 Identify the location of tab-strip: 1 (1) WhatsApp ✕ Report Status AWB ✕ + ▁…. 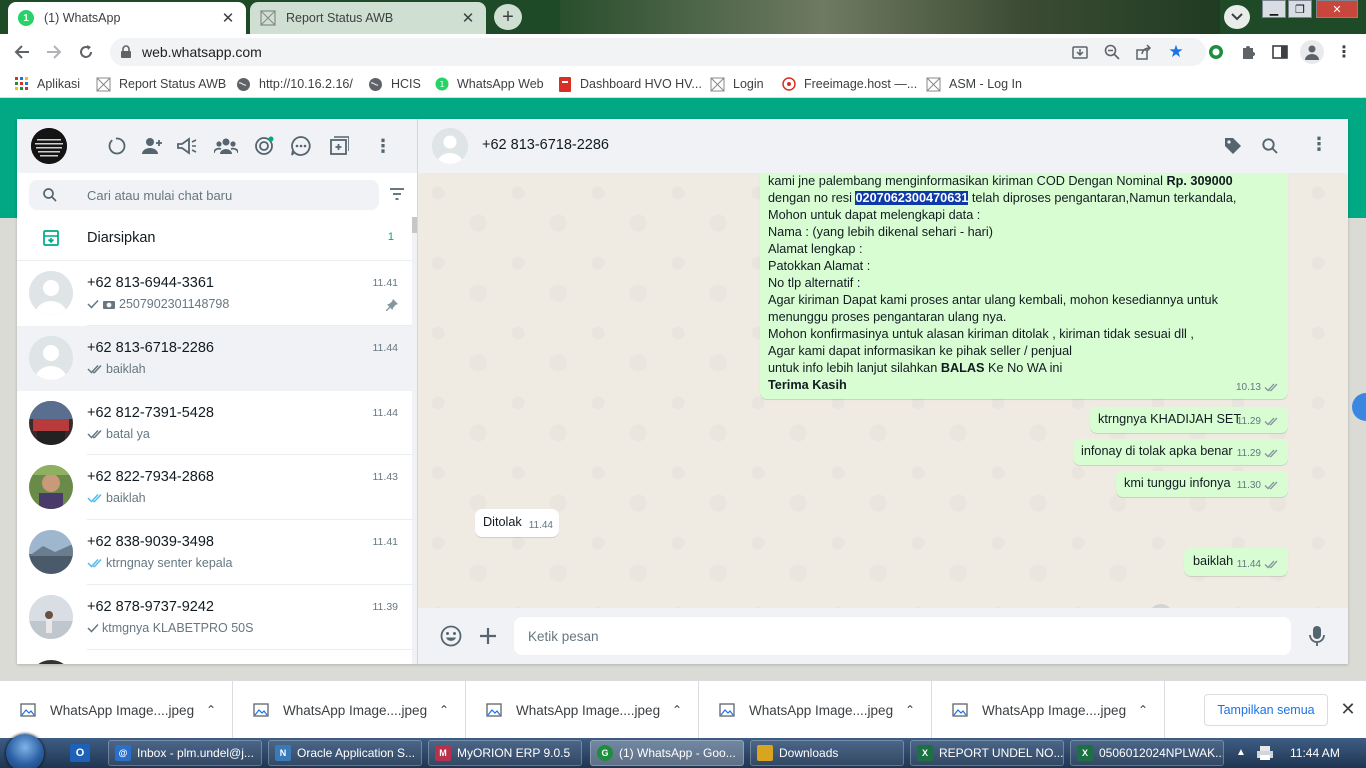
(683, 17).